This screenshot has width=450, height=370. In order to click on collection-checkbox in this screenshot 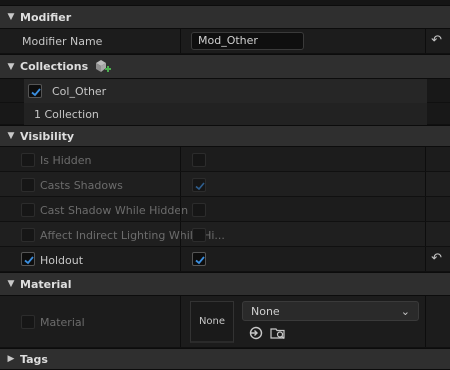, I will do `click(35, 91)`.